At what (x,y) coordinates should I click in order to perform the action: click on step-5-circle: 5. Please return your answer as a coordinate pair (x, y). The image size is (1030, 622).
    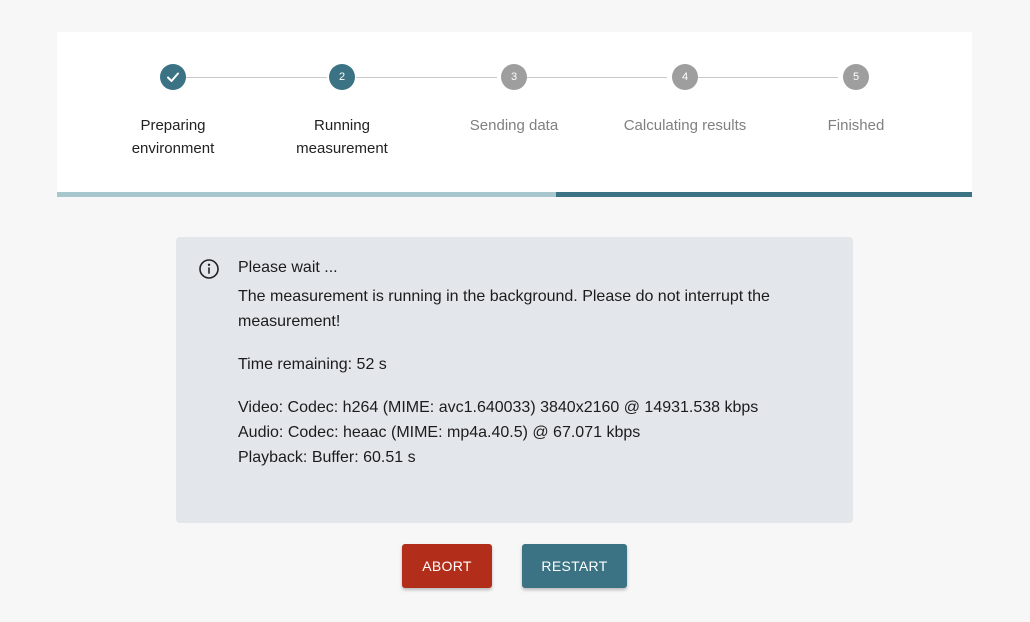
    Looking at the image, I should click on (856, 77).